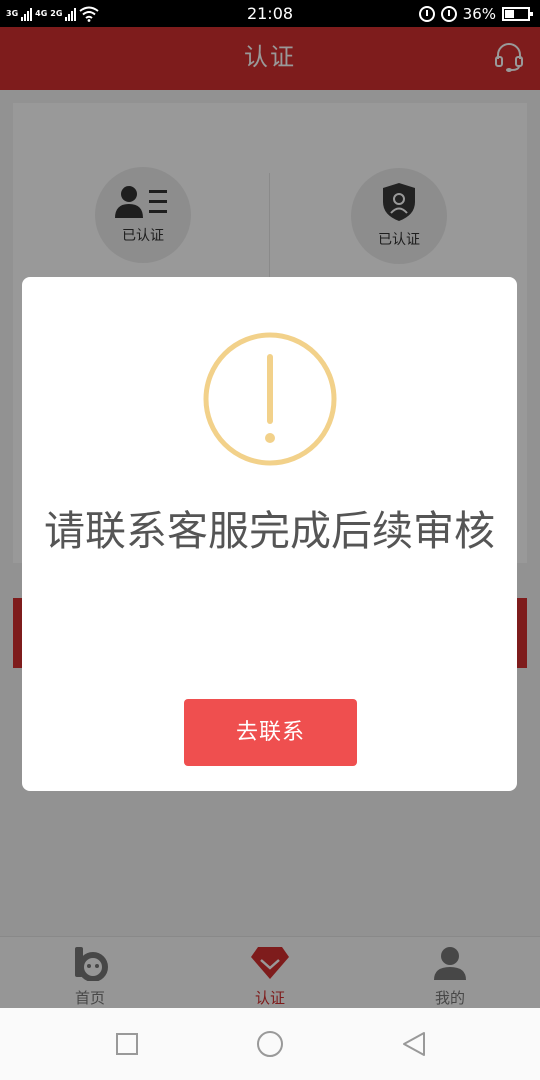  I want to click on warning-icon, so click(270, 399).